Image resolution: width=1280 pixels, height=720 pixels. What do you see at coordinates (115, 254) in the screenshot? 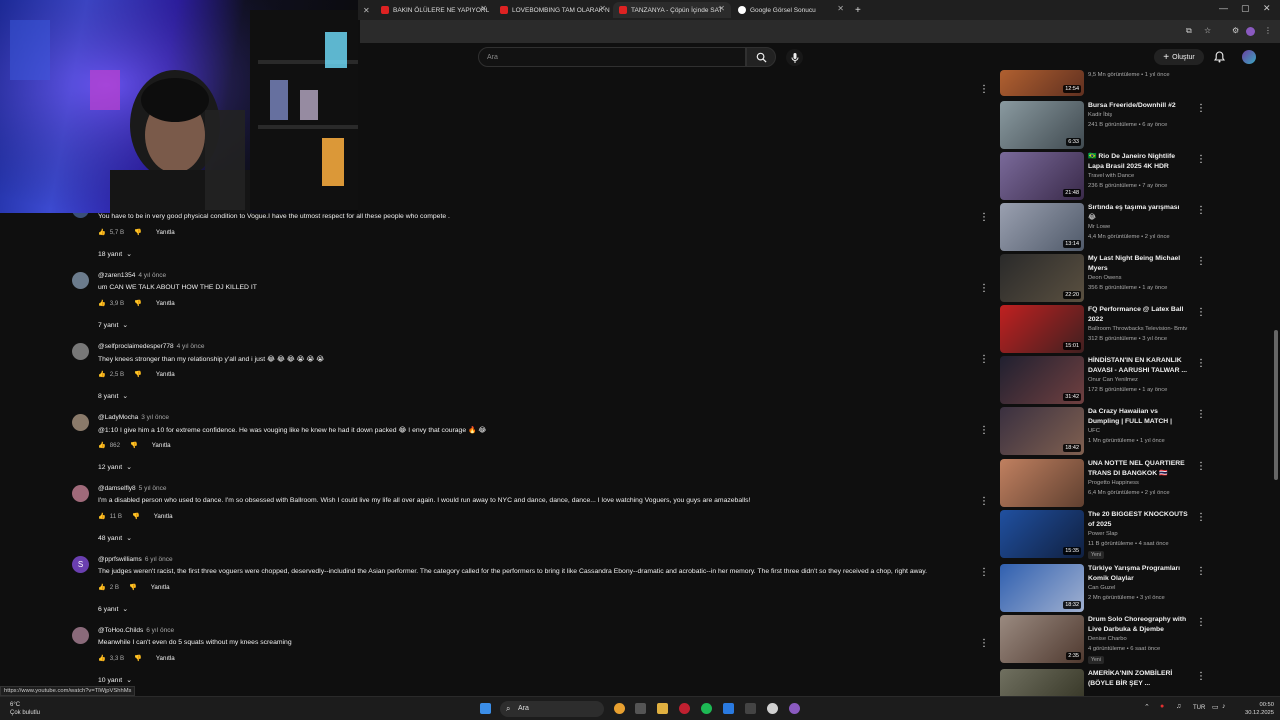
I see `view-replies-button: 18 yanıt ⌄` at bounding box center [115, 254].